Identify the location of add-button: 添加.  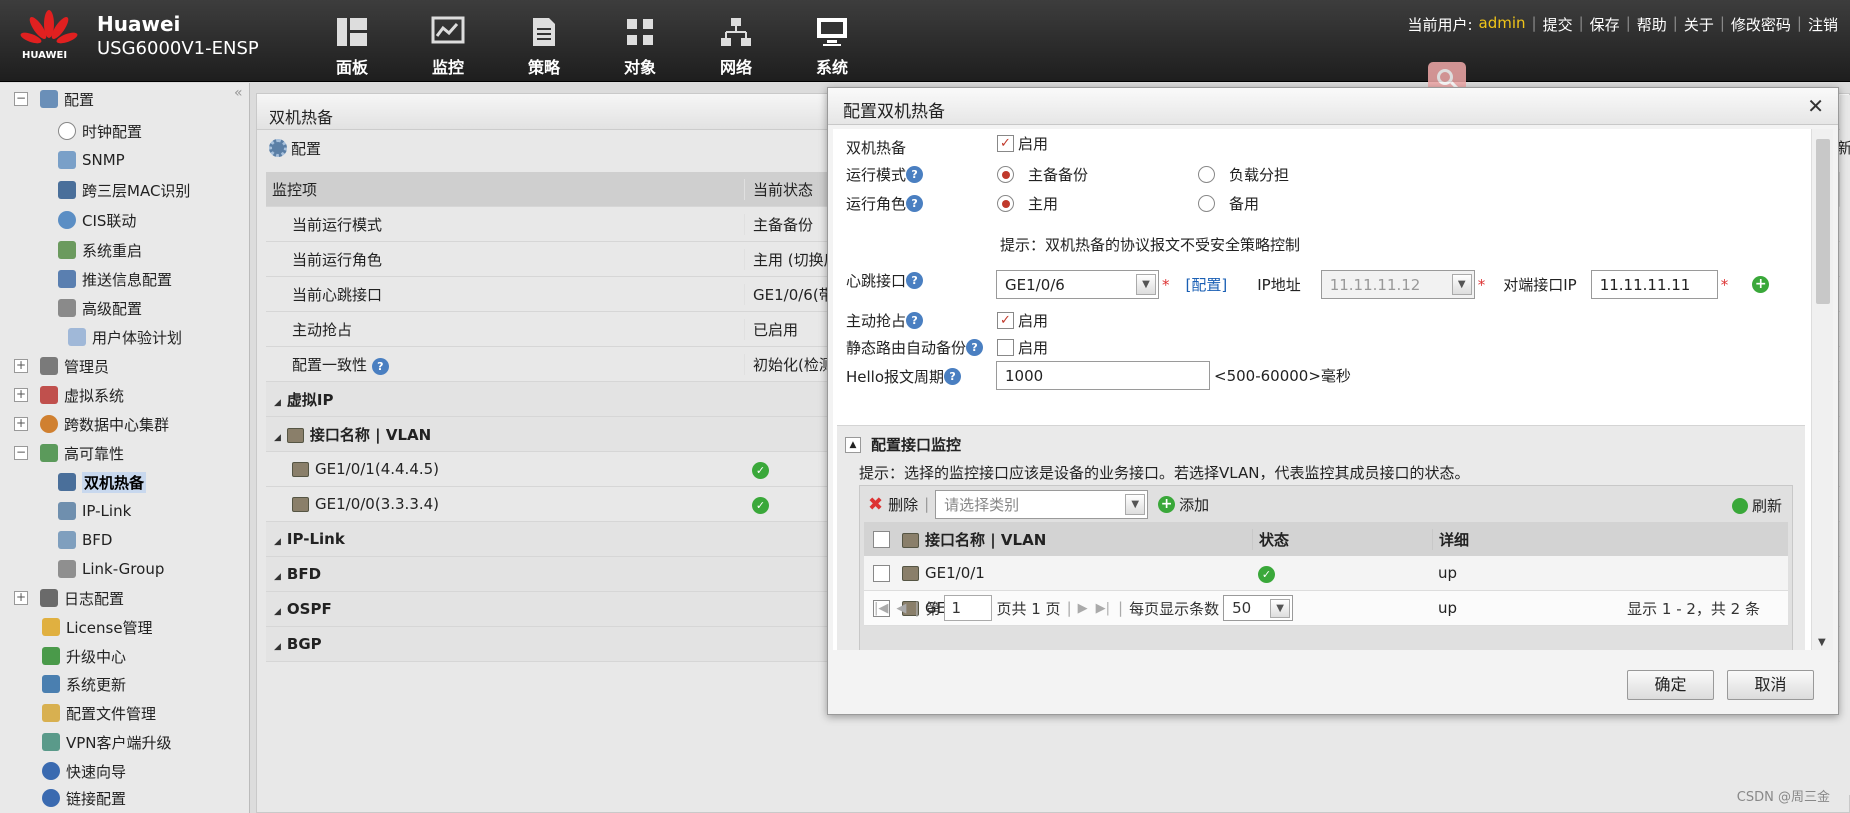
(1194, 504).